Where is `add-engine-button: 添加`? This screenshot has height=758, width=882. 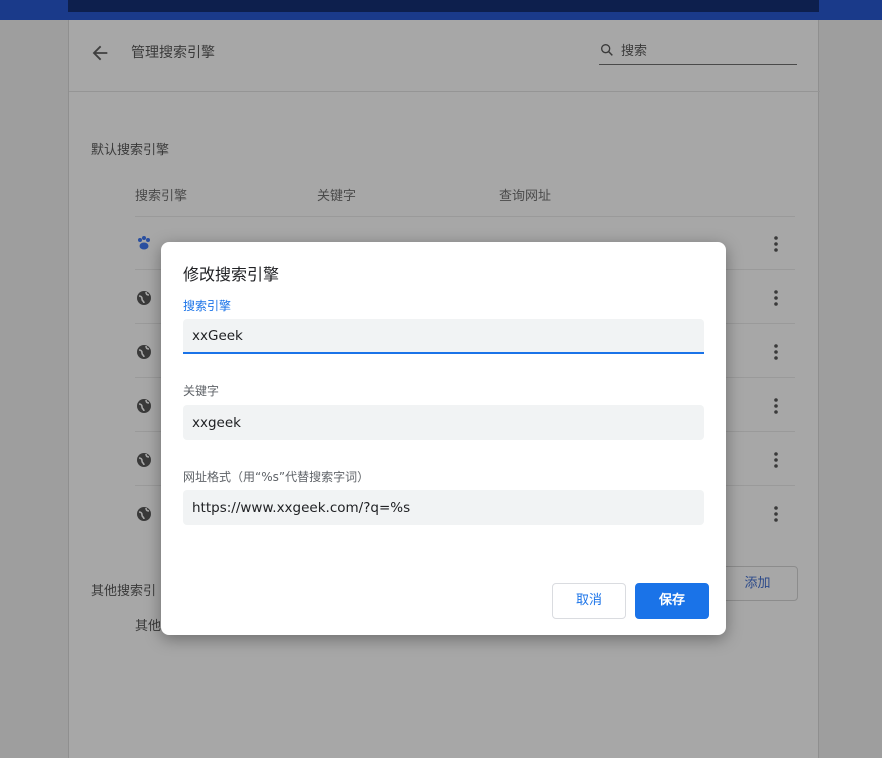
add-engine-button: 添加 is located at coordinates (757, 583).